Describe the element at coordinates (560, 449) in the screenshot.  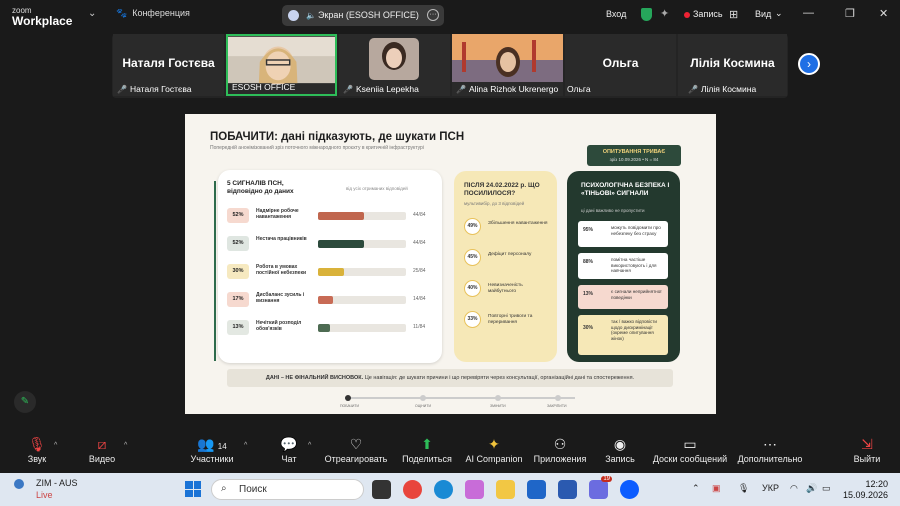
I see `apps-button: ⚇ Приложения` at that location.